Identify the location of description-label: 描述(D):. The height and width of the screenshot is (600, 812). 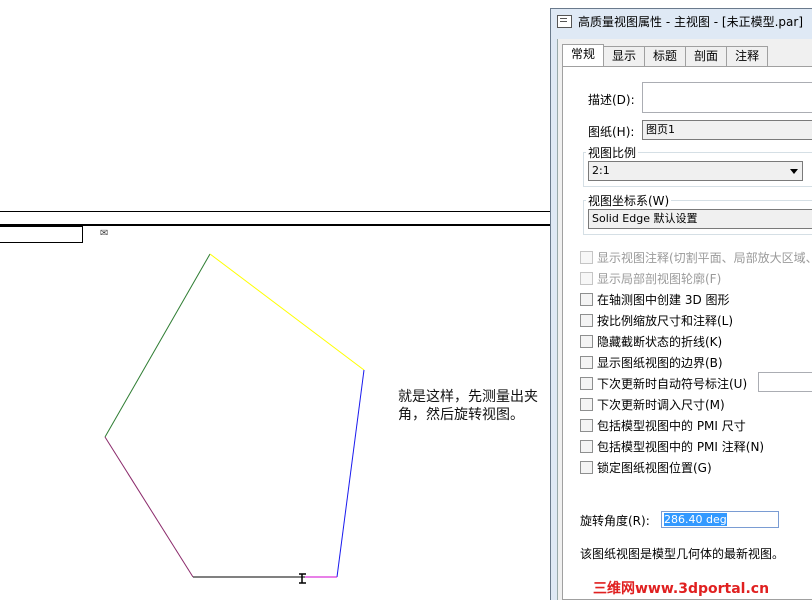
(611, 100).